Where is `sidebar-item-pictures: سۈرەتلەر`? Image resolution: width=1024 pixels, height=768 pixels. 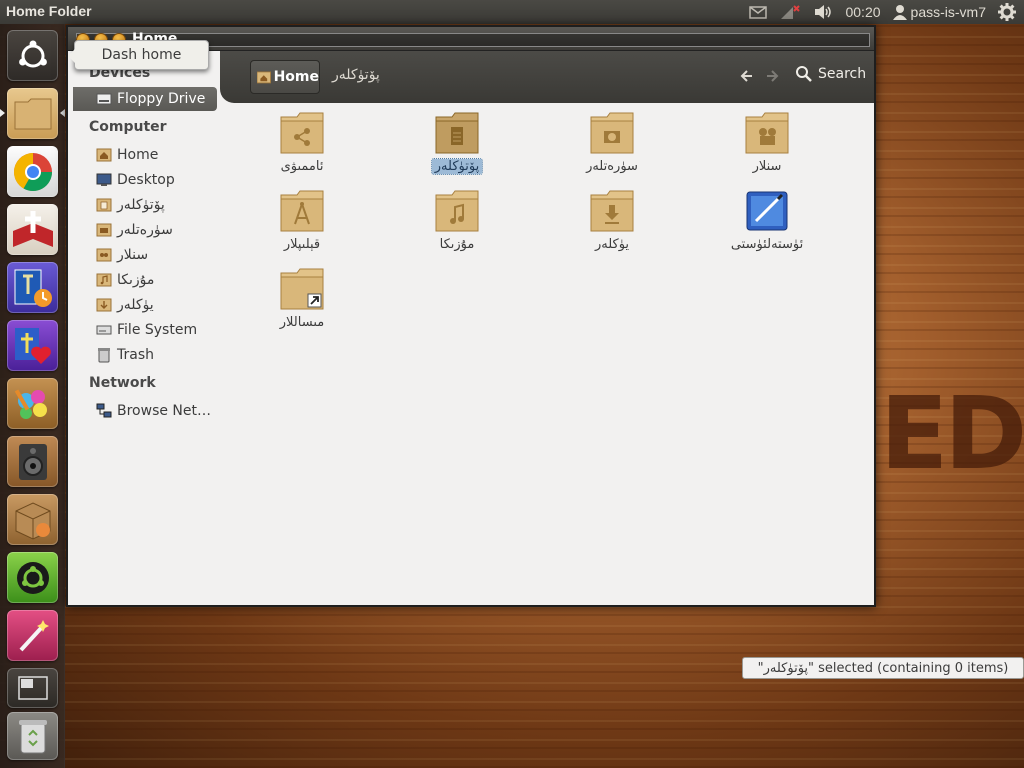 sidebar-item-pictures: سۈرەتلەر is located at coordinates (145, 230).